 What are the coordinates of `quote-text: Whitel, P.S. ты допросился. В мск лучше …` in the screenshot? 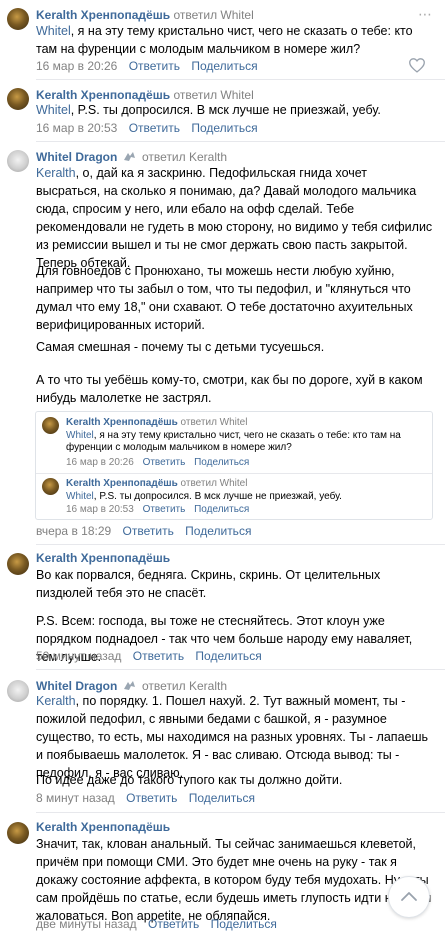 It's located at (204, 496).